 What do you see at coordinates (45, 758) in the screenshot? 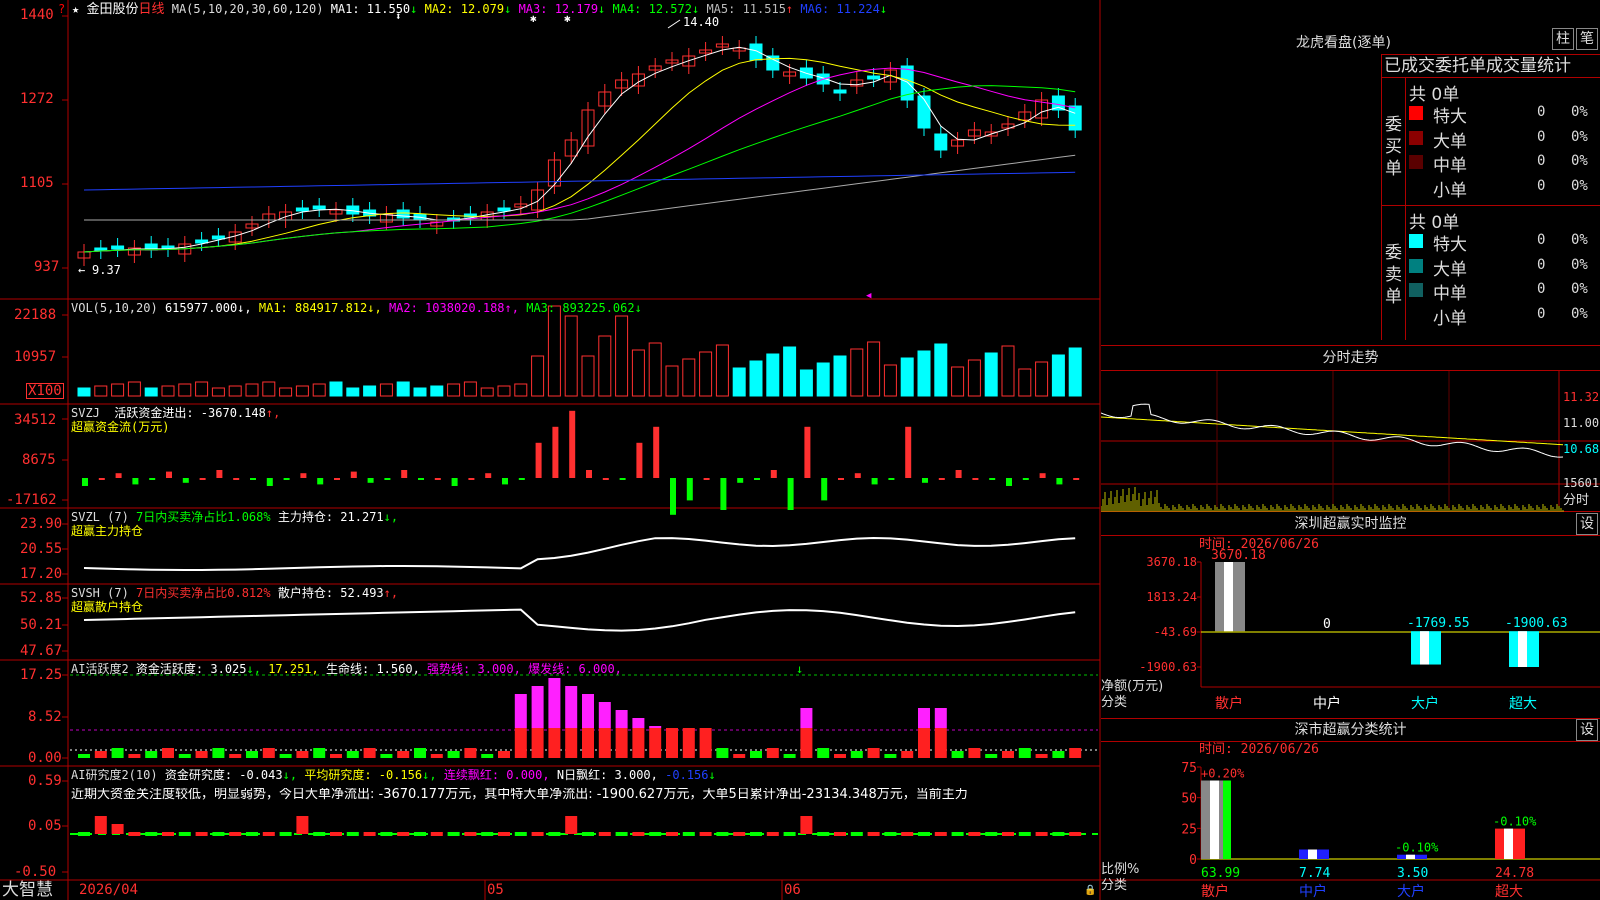
I see `ai-axis-3: 0.00` at bounding box center [45, 758].